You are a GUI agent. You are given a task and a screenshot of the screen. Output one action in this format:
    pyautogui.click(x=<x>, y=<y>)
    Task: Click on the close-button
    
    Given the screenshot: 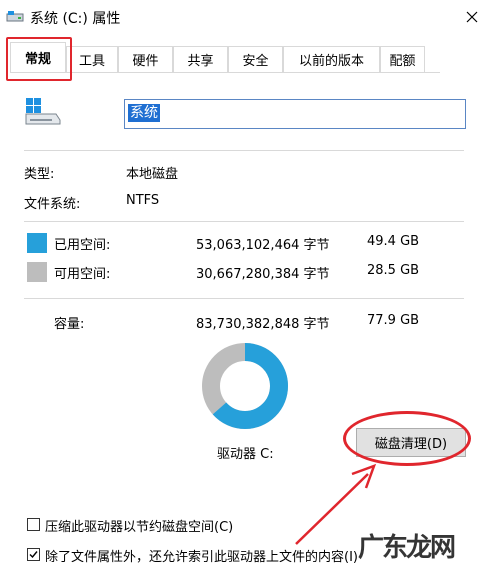 What is the action you would take?
    pyautogui.click(x=472, y=17)
    